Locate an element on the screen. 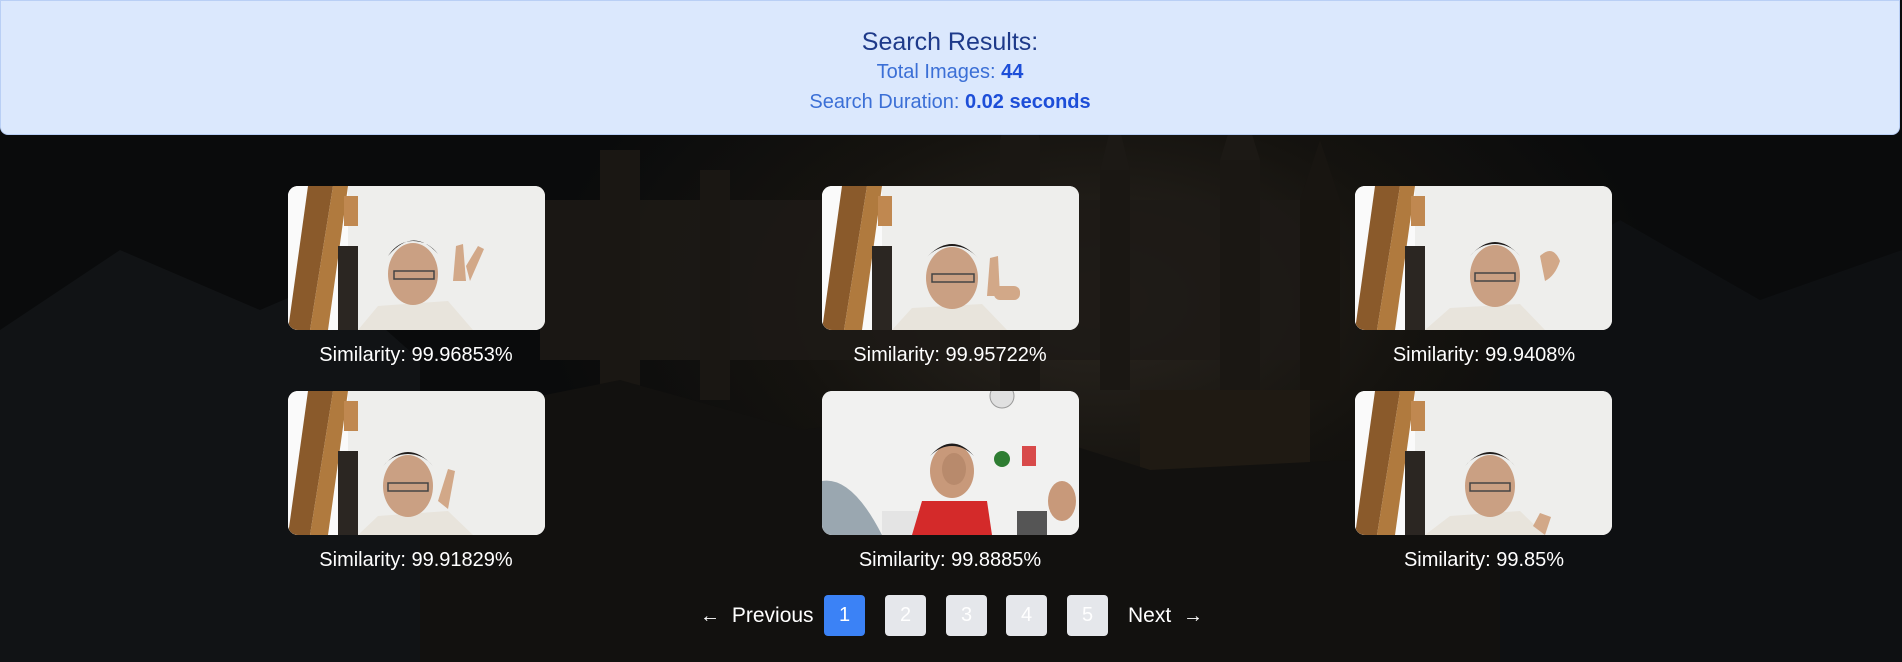 This screenshot has height=662, width=1902. previous-label: Previous is located at coordinates (772, 615).